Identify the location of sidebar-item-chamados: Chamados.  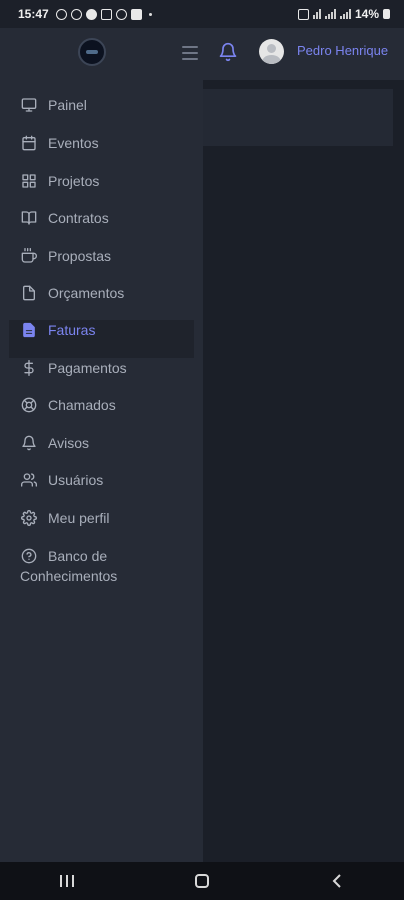
(101, 405).